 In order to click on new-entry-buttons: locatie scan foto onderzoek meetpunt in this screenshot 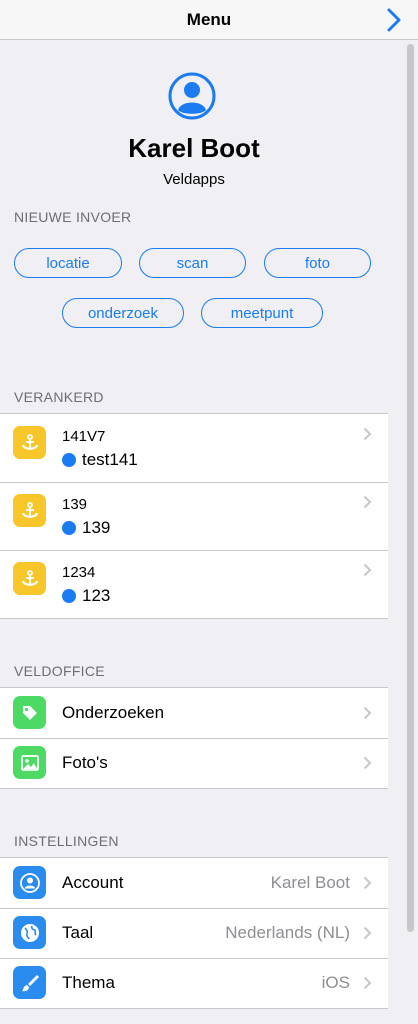, I will do `click(194, 308)`.